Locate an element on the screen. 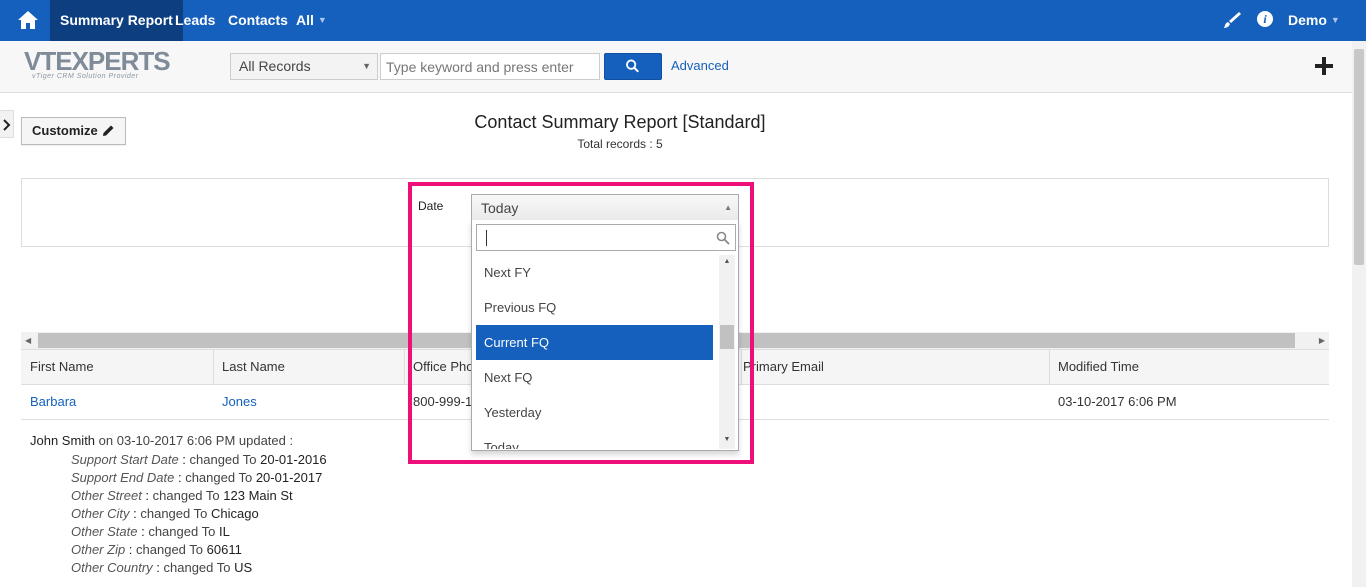 The width and height of the screenshot is (1366, 587). dropdown-option-yesterday: Yesterday is located at coordinates (594, 412).